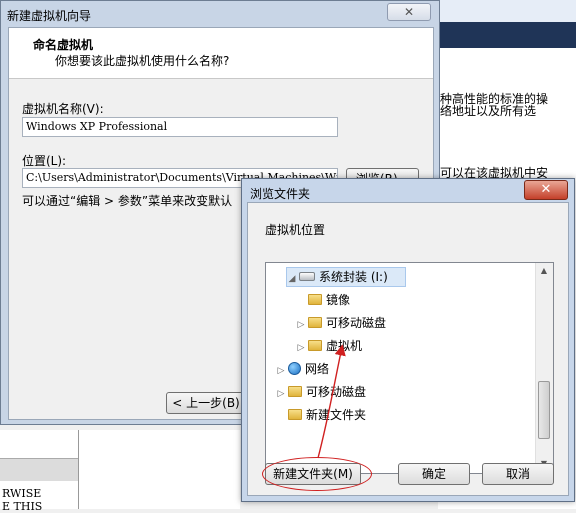  I want to click on background-text: RWISE, so click(22, 493).